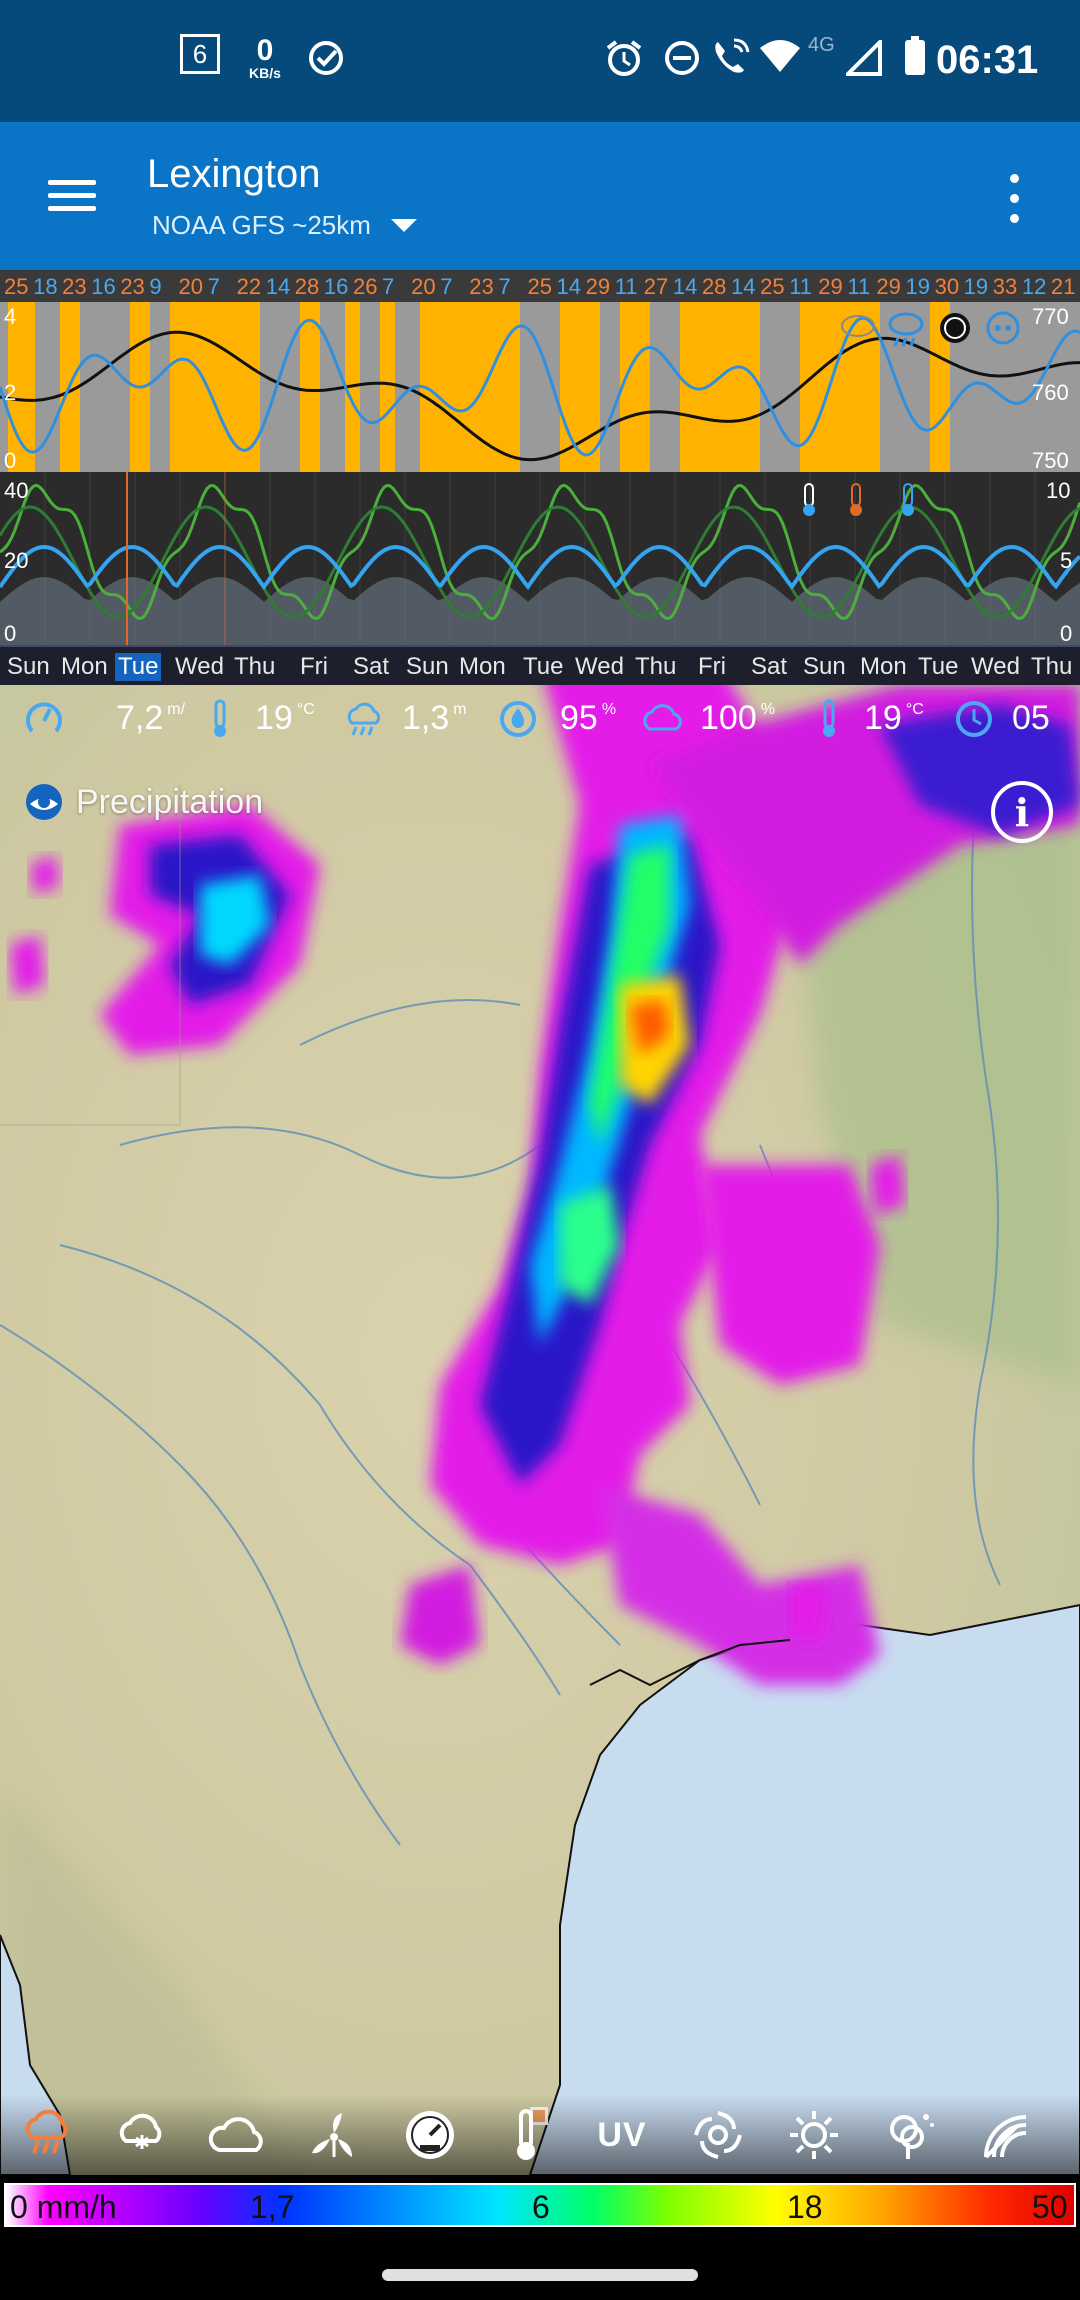 Image resolution: width=1080 pixels, height=2300 pixels. I want to click on legend-label-3: 18, so click(805, 2207).